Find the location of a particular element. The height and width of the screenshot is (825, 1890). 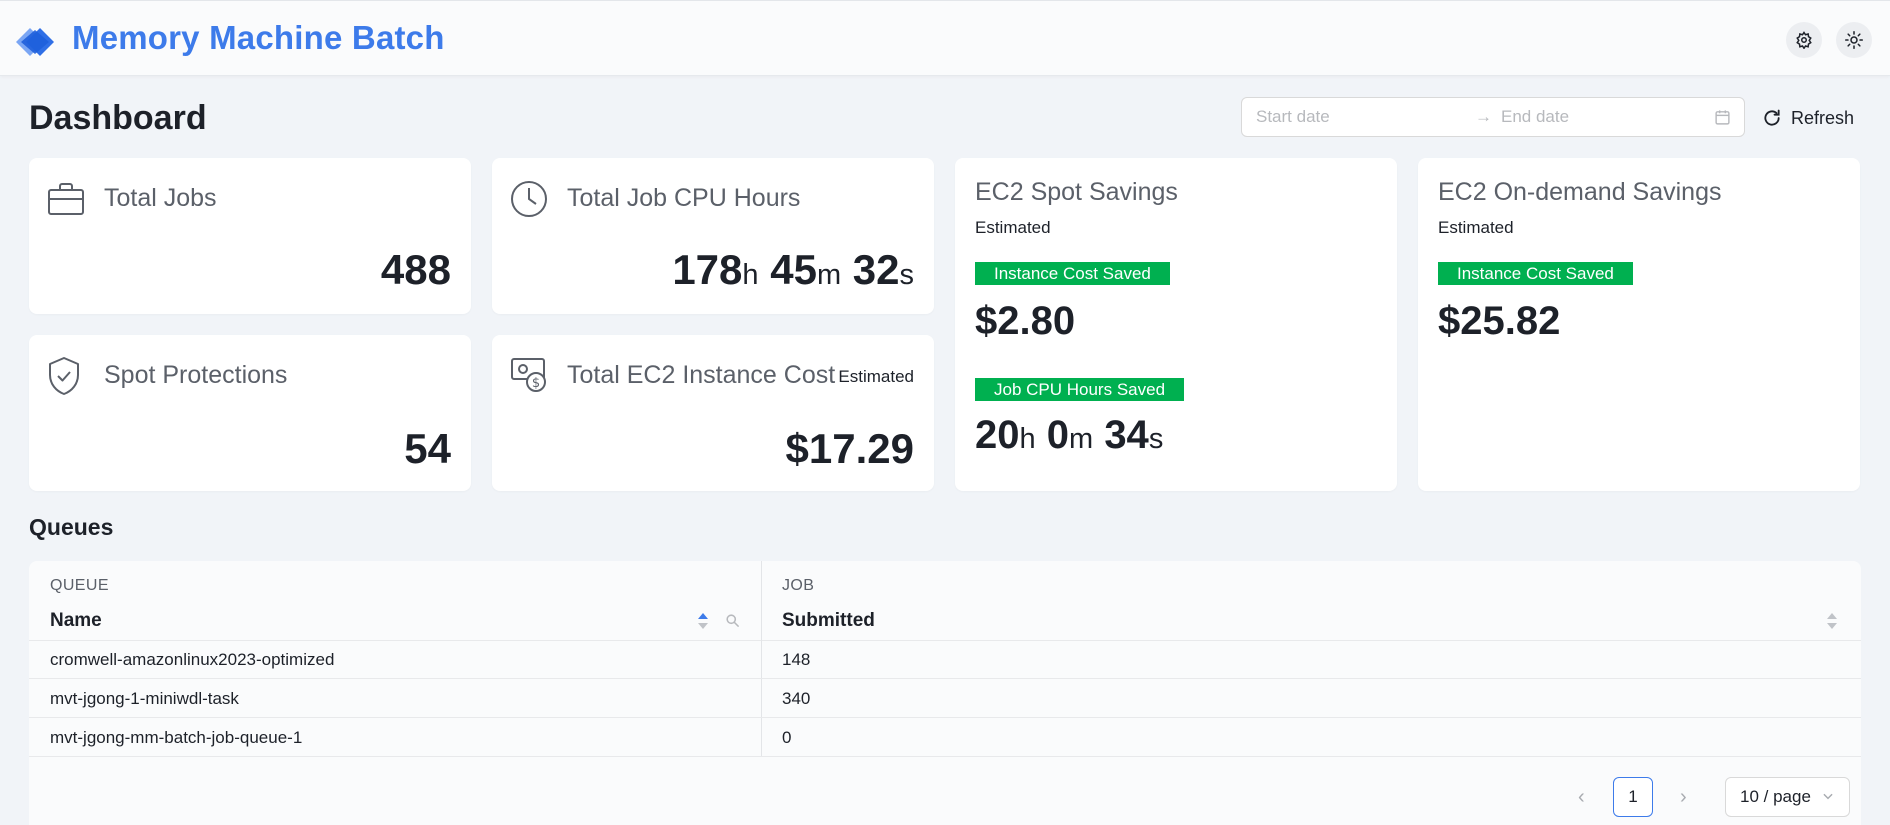

cpu-hours-minutes: 45 is located at coordinates (793, 269).